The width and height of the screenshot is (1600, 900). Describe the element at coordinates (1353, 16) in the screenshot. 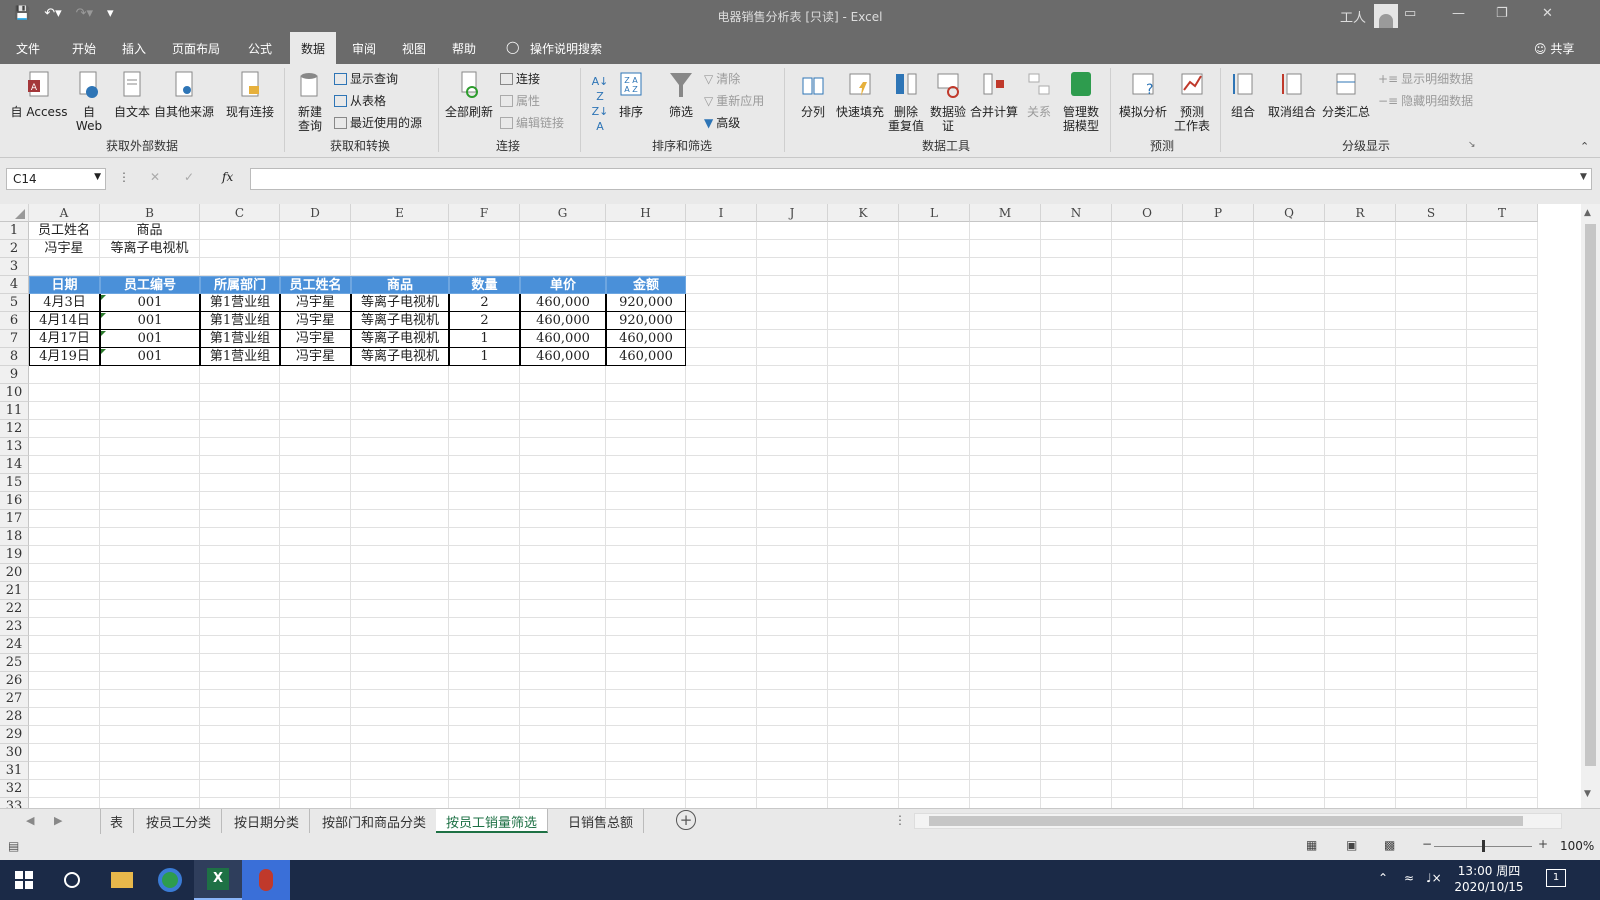

I see `user-name: 工人` at that location.